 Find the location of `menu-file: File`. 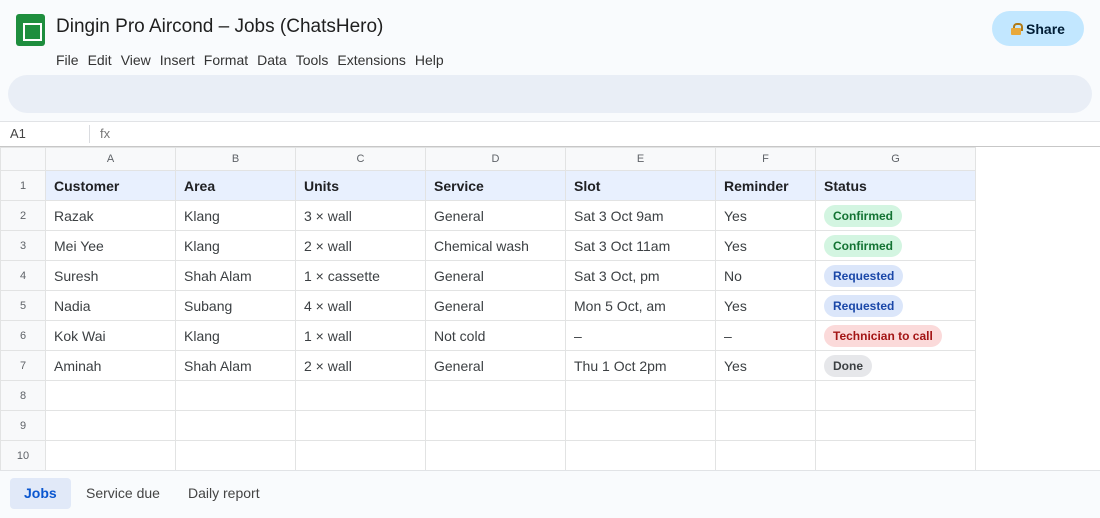

menu-file: File is located at coordinates (67, 60).